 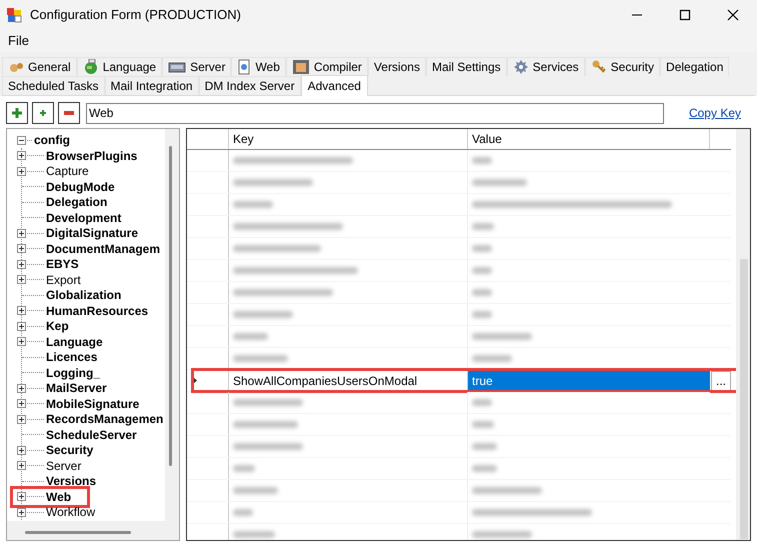 What do you see at coordinates (258, 66) in the screenshot?
I see `tab: Web` at bounding box center [258, 66].